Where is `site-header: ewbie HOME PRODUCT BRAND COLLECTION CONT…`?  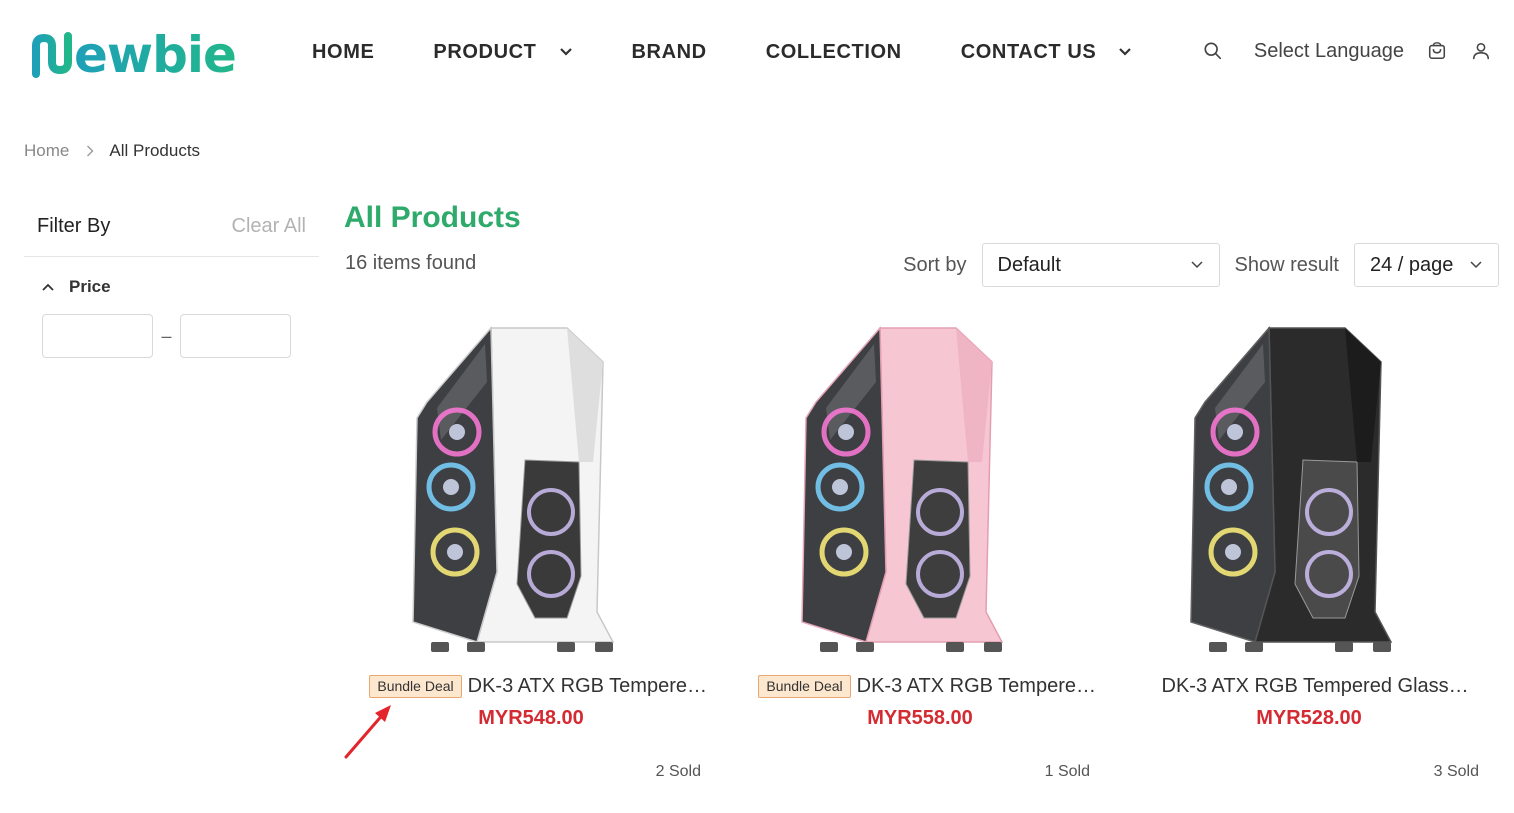 site-header: ewbie HOME PRODUCT BRAND COLLECTION CONT… is located at coordinates (757, 52).